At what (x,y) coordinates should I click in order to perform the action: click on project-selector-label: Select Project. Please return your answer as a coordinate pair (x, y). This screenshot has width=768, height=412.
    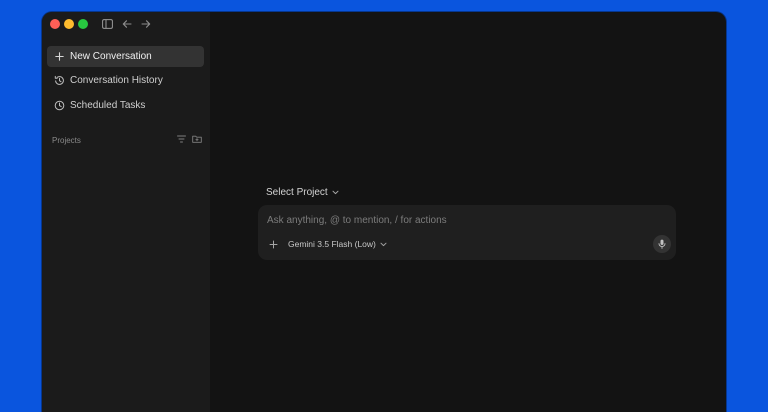
    Looking at the image, I should click on (297, 192).